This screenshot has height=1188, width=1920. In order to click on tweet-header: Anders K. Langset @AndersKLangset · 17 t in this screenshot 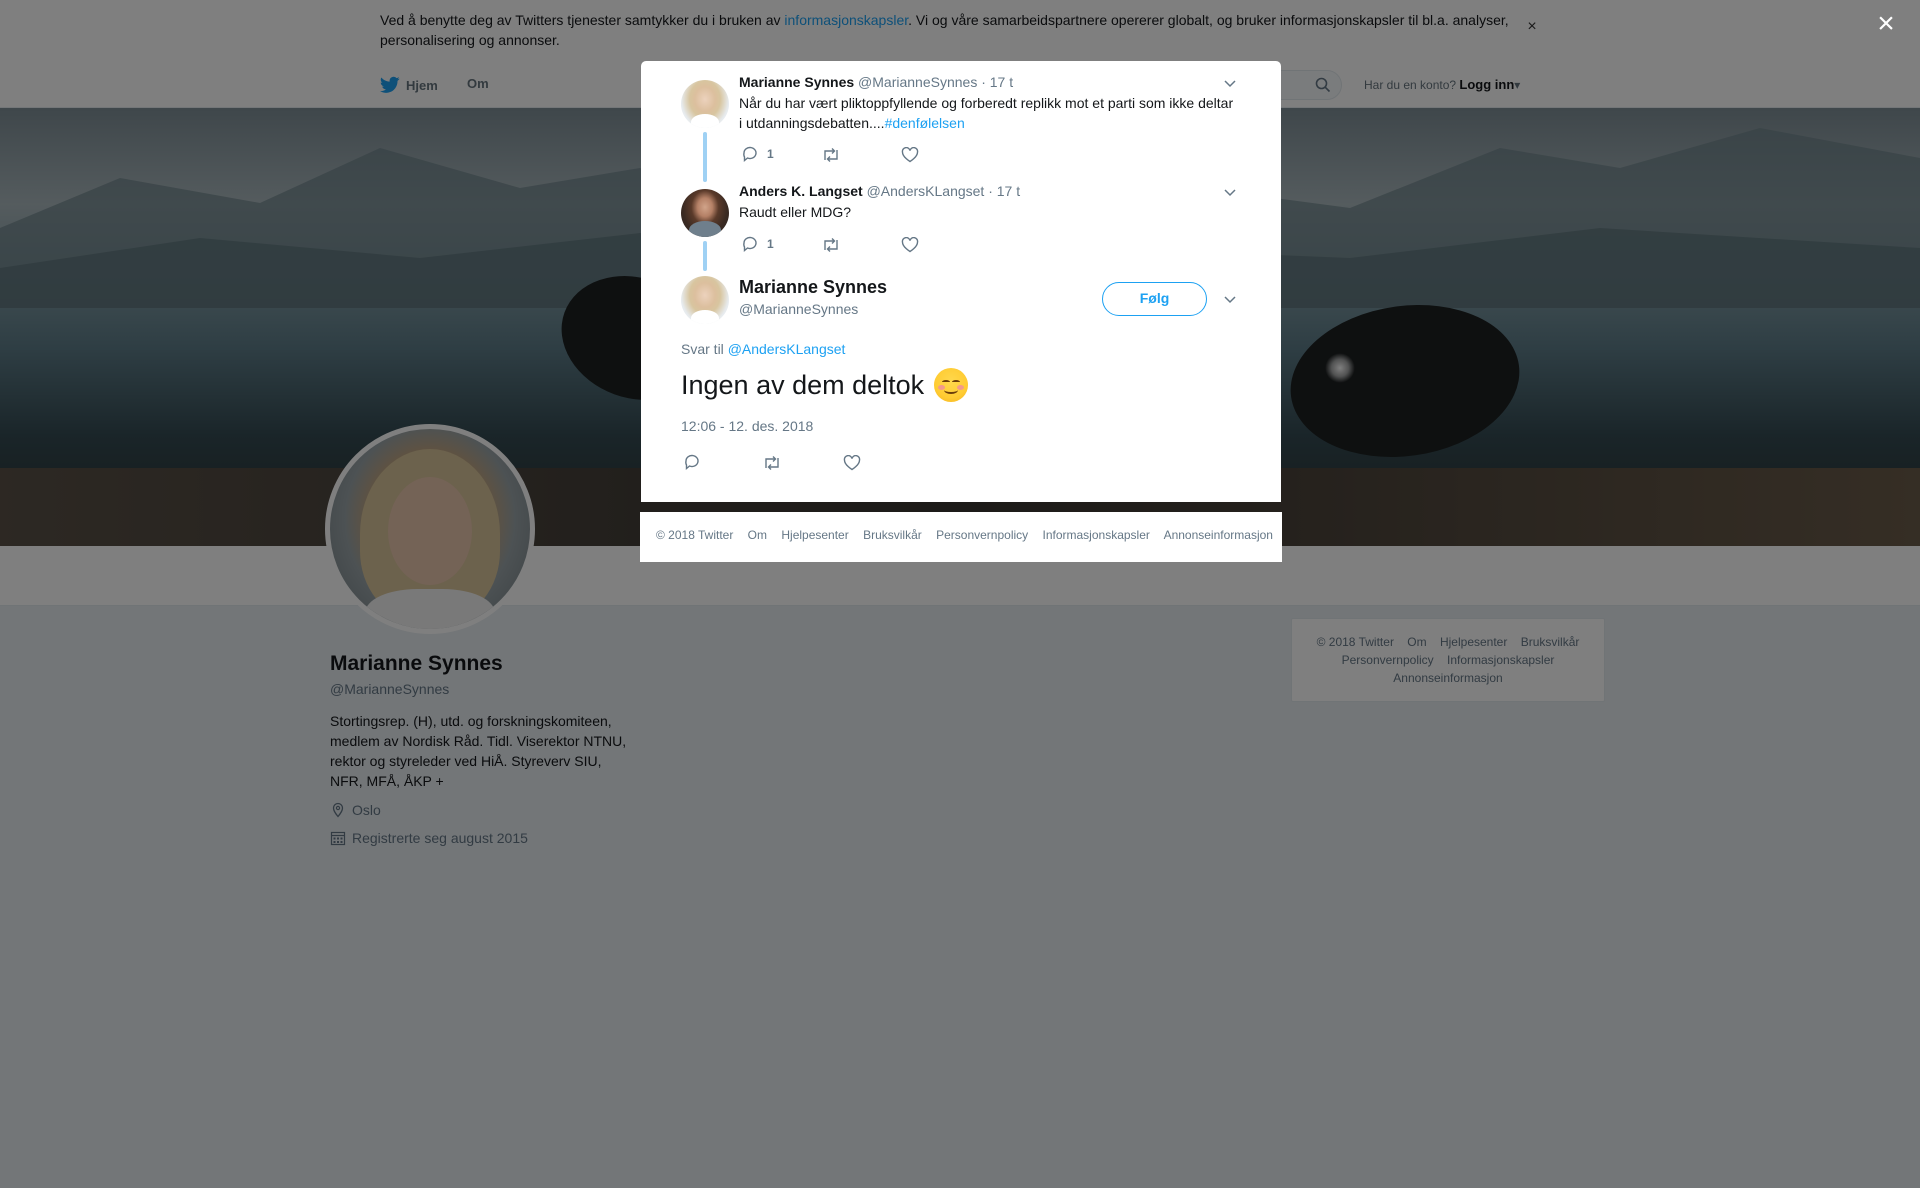, I will do `click(879, 191)`.